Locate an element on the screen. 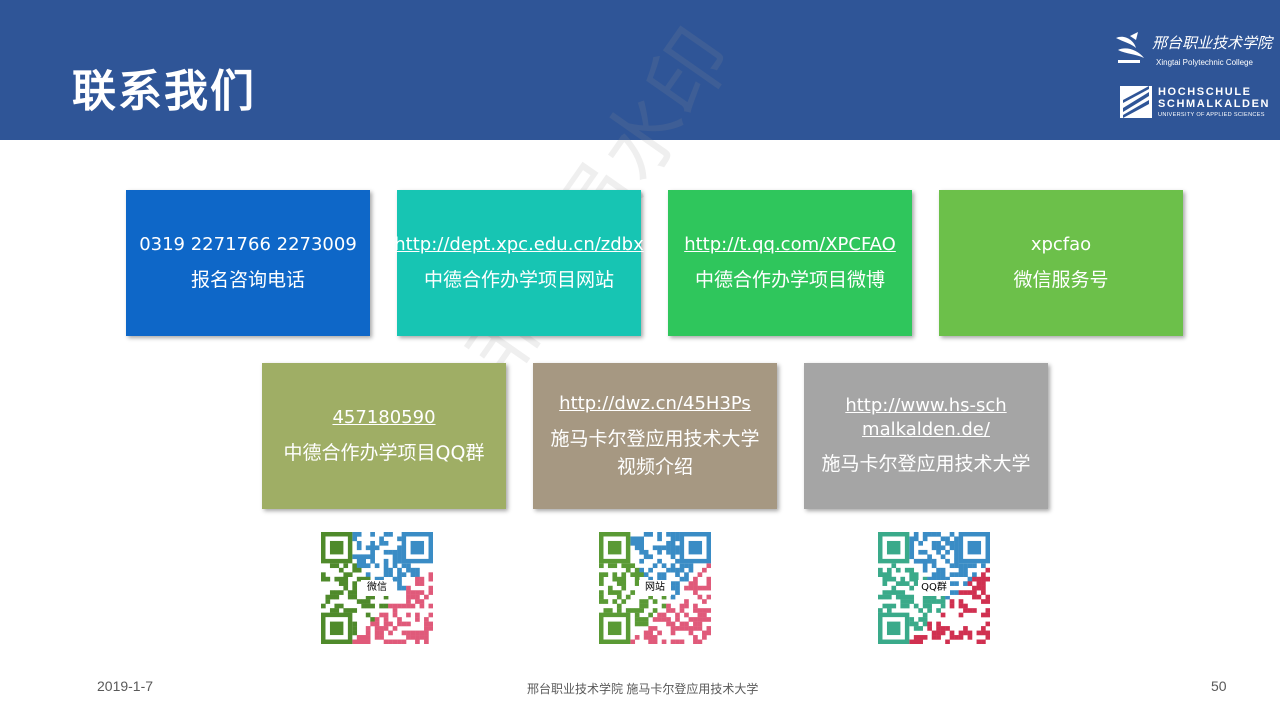 The width and height of the screenshot is (1280, 720). hs-logo-line3: UNIVERSITY OF APPLIED SCIENCES is located at coordinates (1211, 115).